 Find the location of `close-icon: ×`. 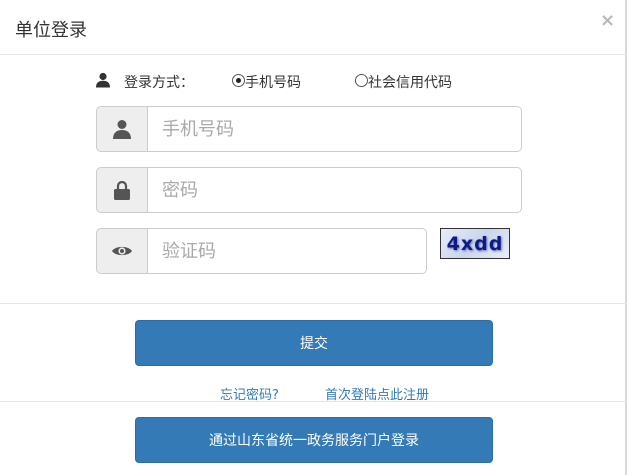

close-icon: × is located at coordinates (607, 20).